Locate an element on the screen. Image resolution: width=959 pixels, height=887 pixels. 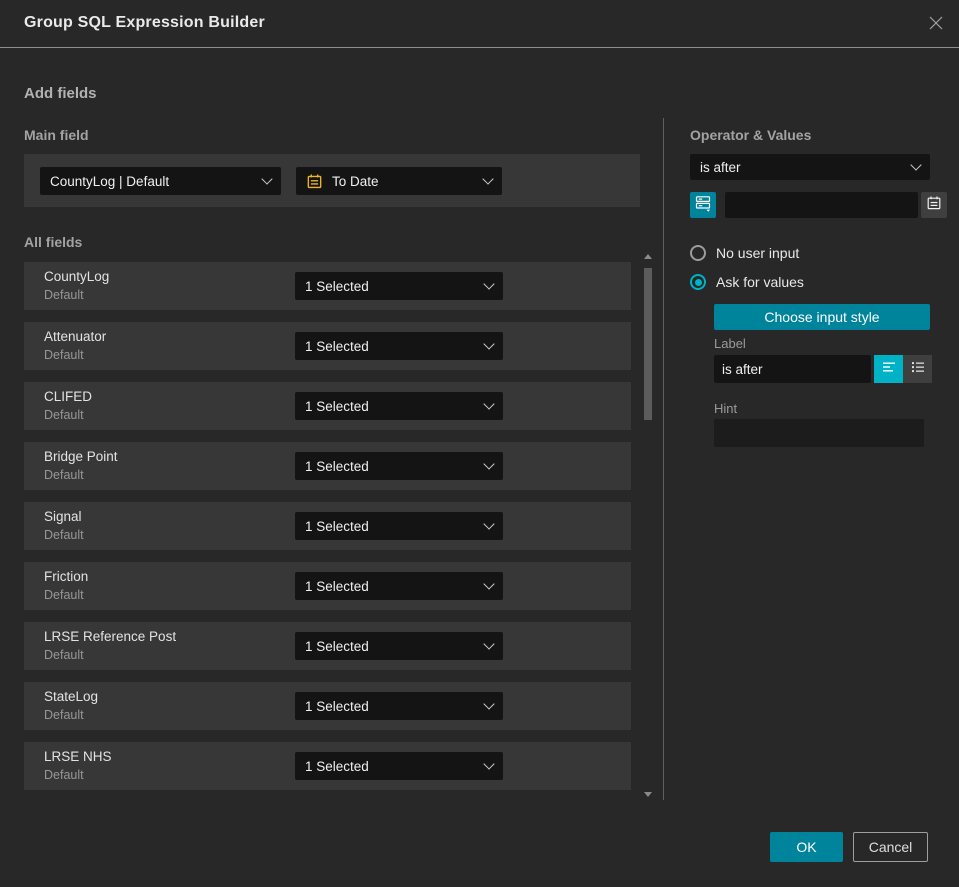
field-name: Bridge Point is located at coordinates (81, 456).